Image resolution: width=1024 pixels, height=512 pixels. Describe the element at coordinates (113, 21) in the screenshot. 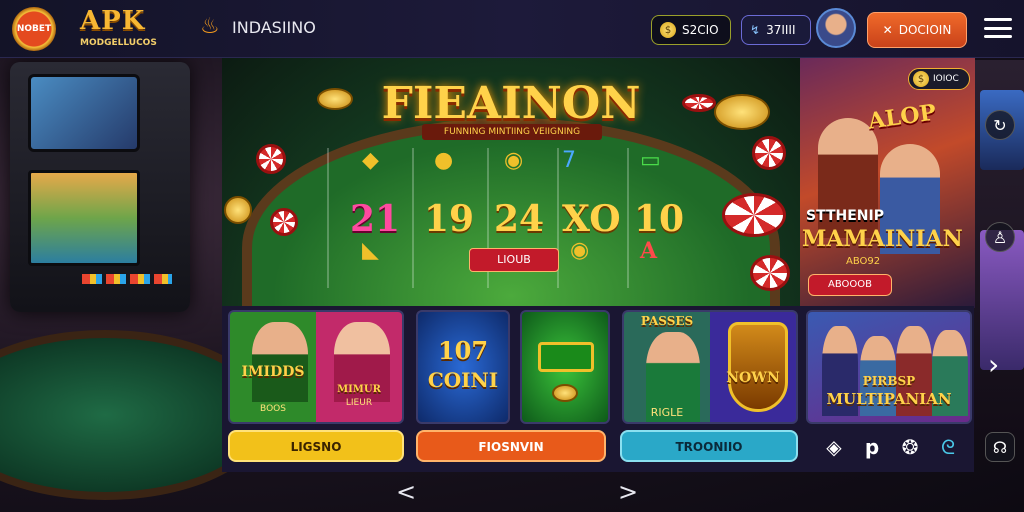

I see `brand-title: APK` at that location.